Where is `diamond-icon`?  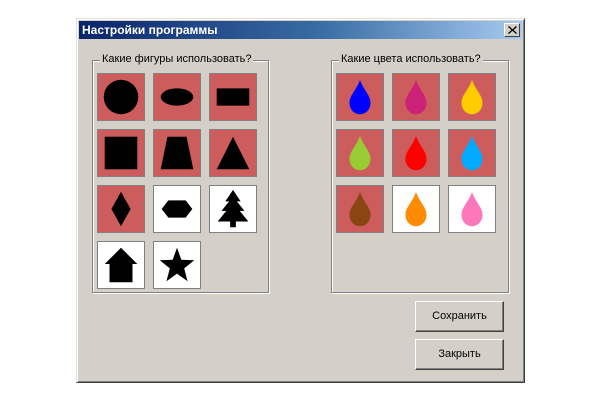 diamond-icon is located at coordinates (121, 209).